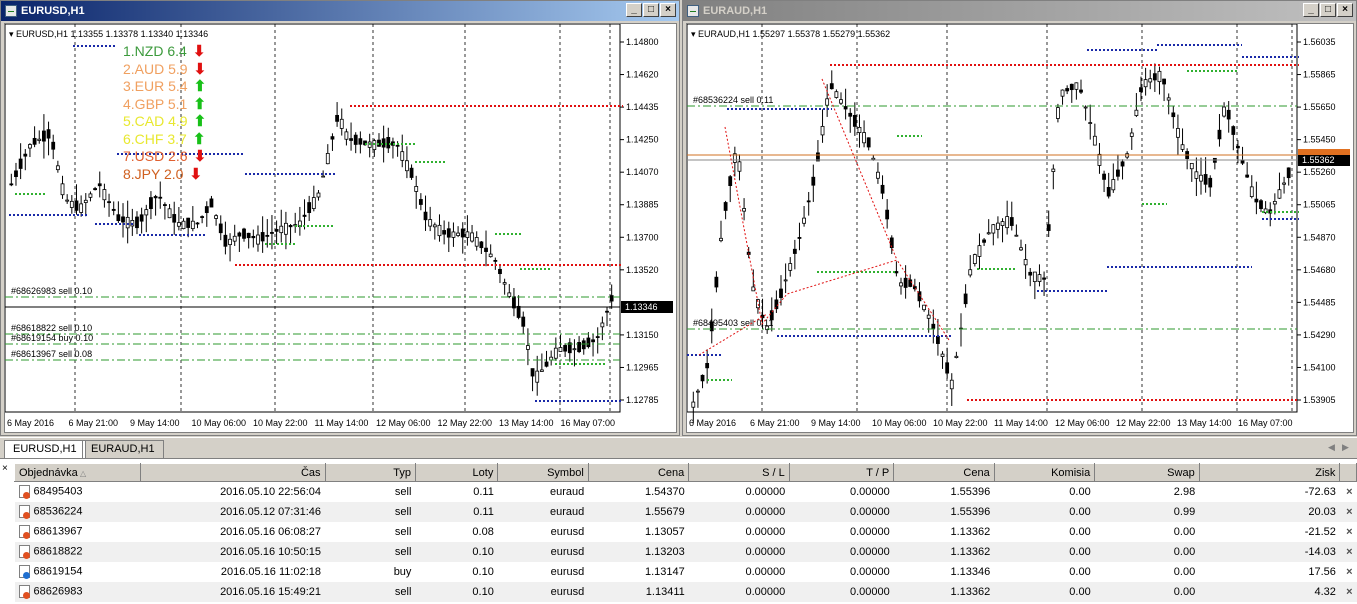 The image size is (1357, 604). What do you see at coordinates (1319, 172) in the screenshot?
I see `price-tick-label: 1.55260` at bounding box center [1319, 172].